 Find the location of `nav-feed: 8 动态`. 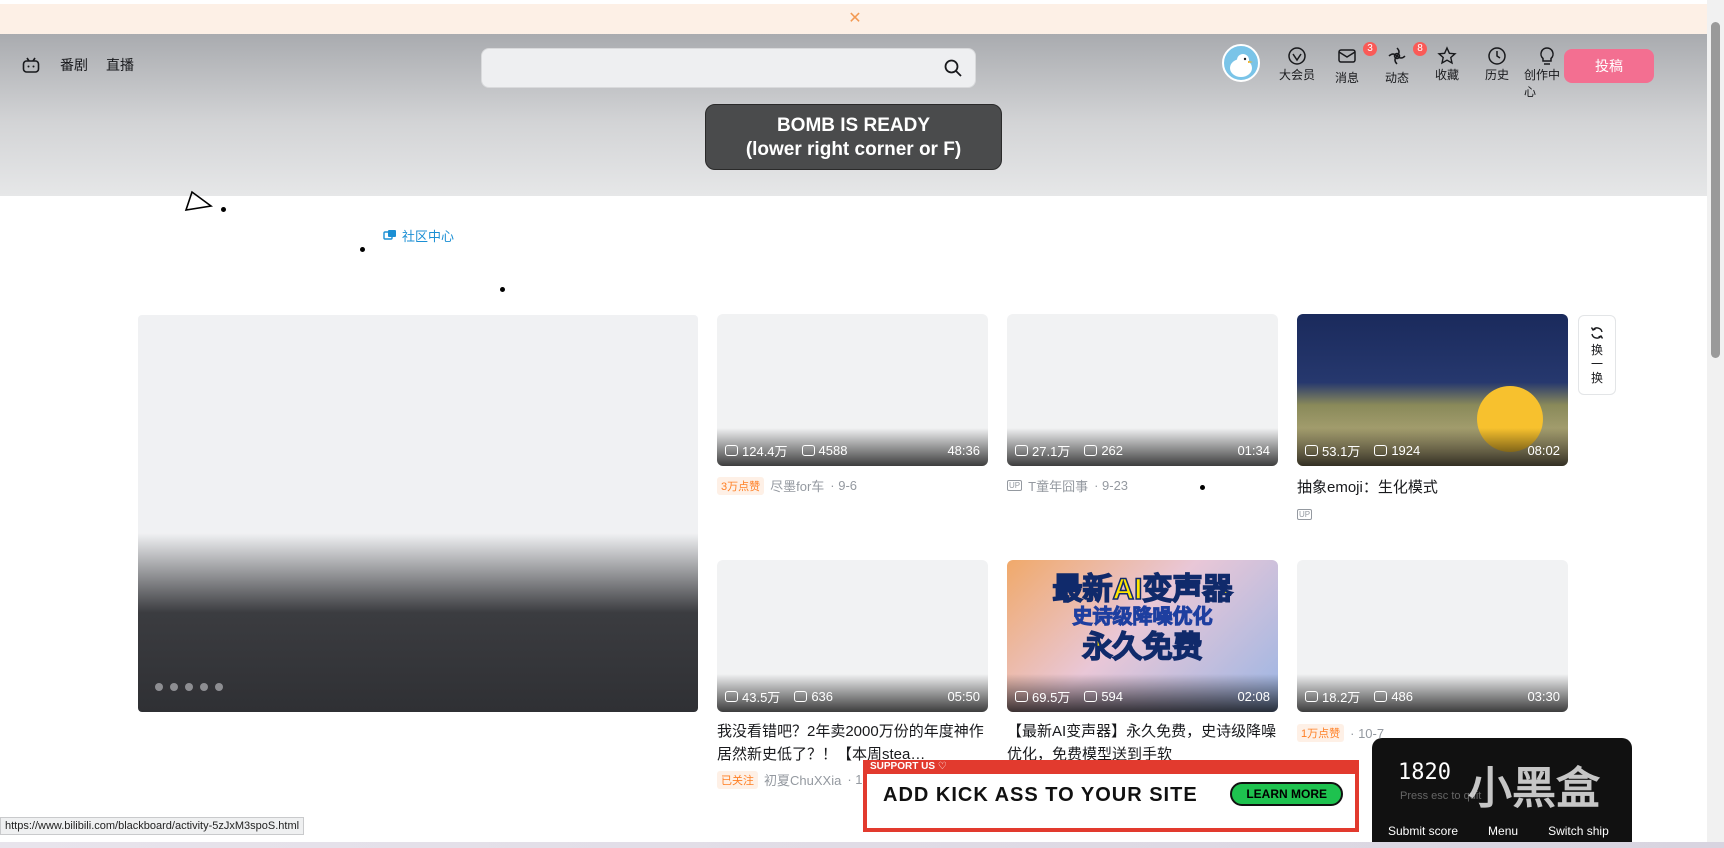

nav-feed: 8 动态 is located at coordinates (1400, 64).